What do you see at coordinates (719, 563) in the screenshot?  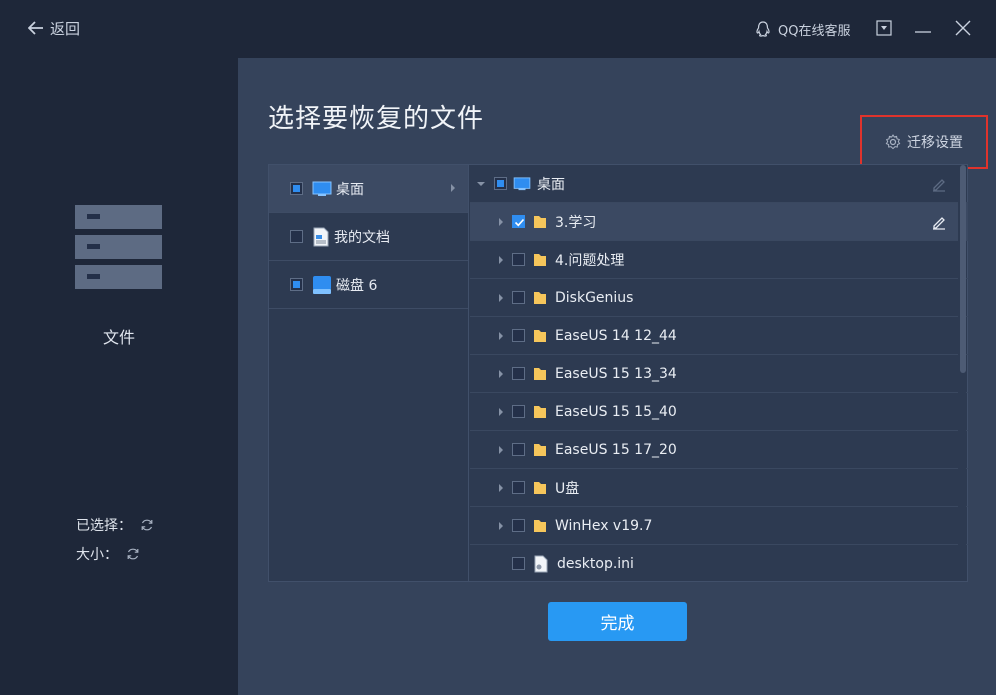 I see `tree-item-file: desktop.ini` at bounding box center [719, 563].